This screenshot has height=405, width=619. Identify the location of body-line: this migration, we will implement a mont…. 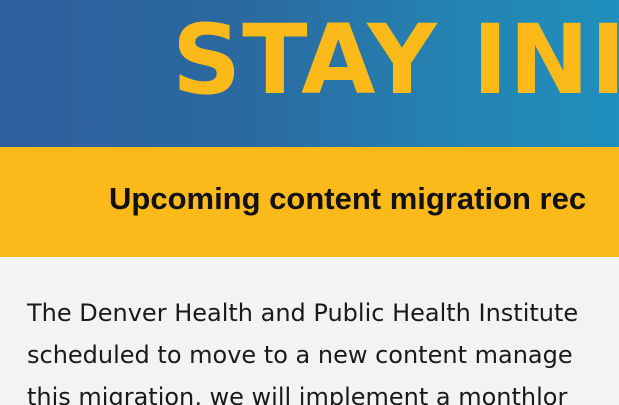
(297, 394).